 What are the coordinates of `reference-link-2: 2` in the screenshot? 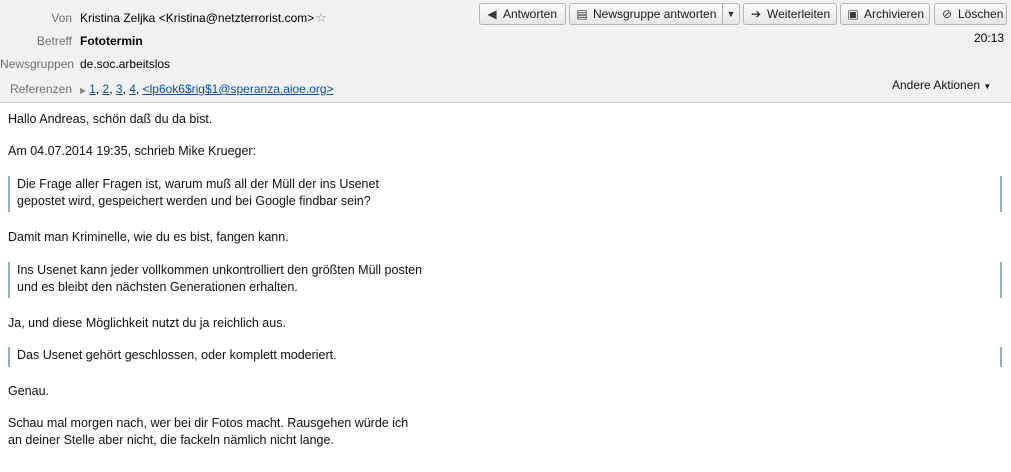 It's located at (106, 89).